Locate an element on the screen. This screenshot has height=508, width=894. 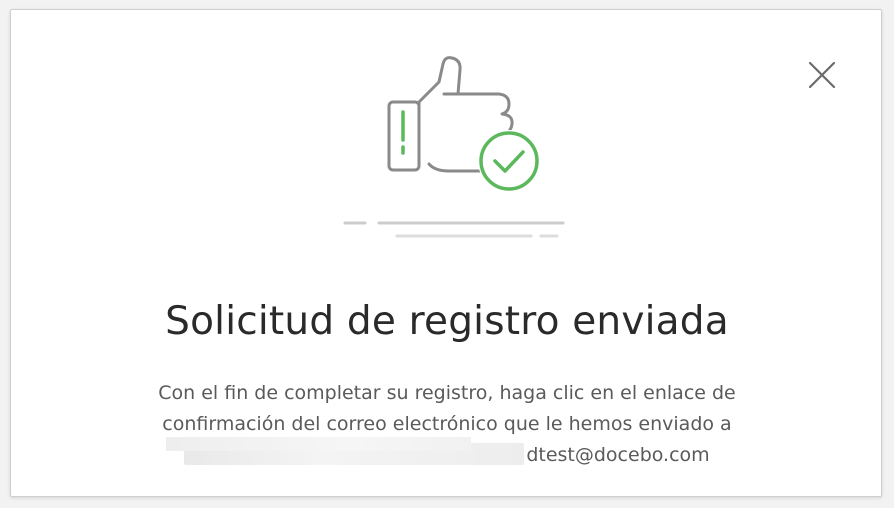
email-address: dtest@docebo.com is located at coordinates (618, 455).